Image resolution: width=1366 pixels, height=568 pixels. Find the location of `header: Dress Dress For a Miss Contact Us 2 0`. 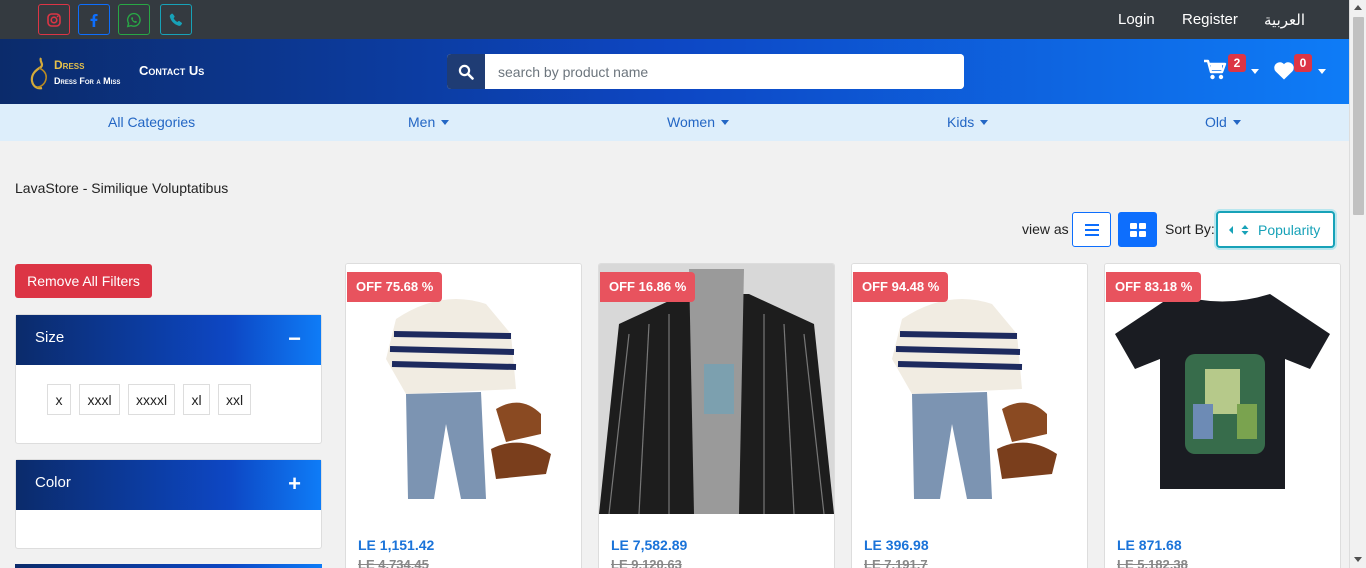

header: Dress Dress For a Miss Contact Us 2 0 is located at coordinates (674, 71).